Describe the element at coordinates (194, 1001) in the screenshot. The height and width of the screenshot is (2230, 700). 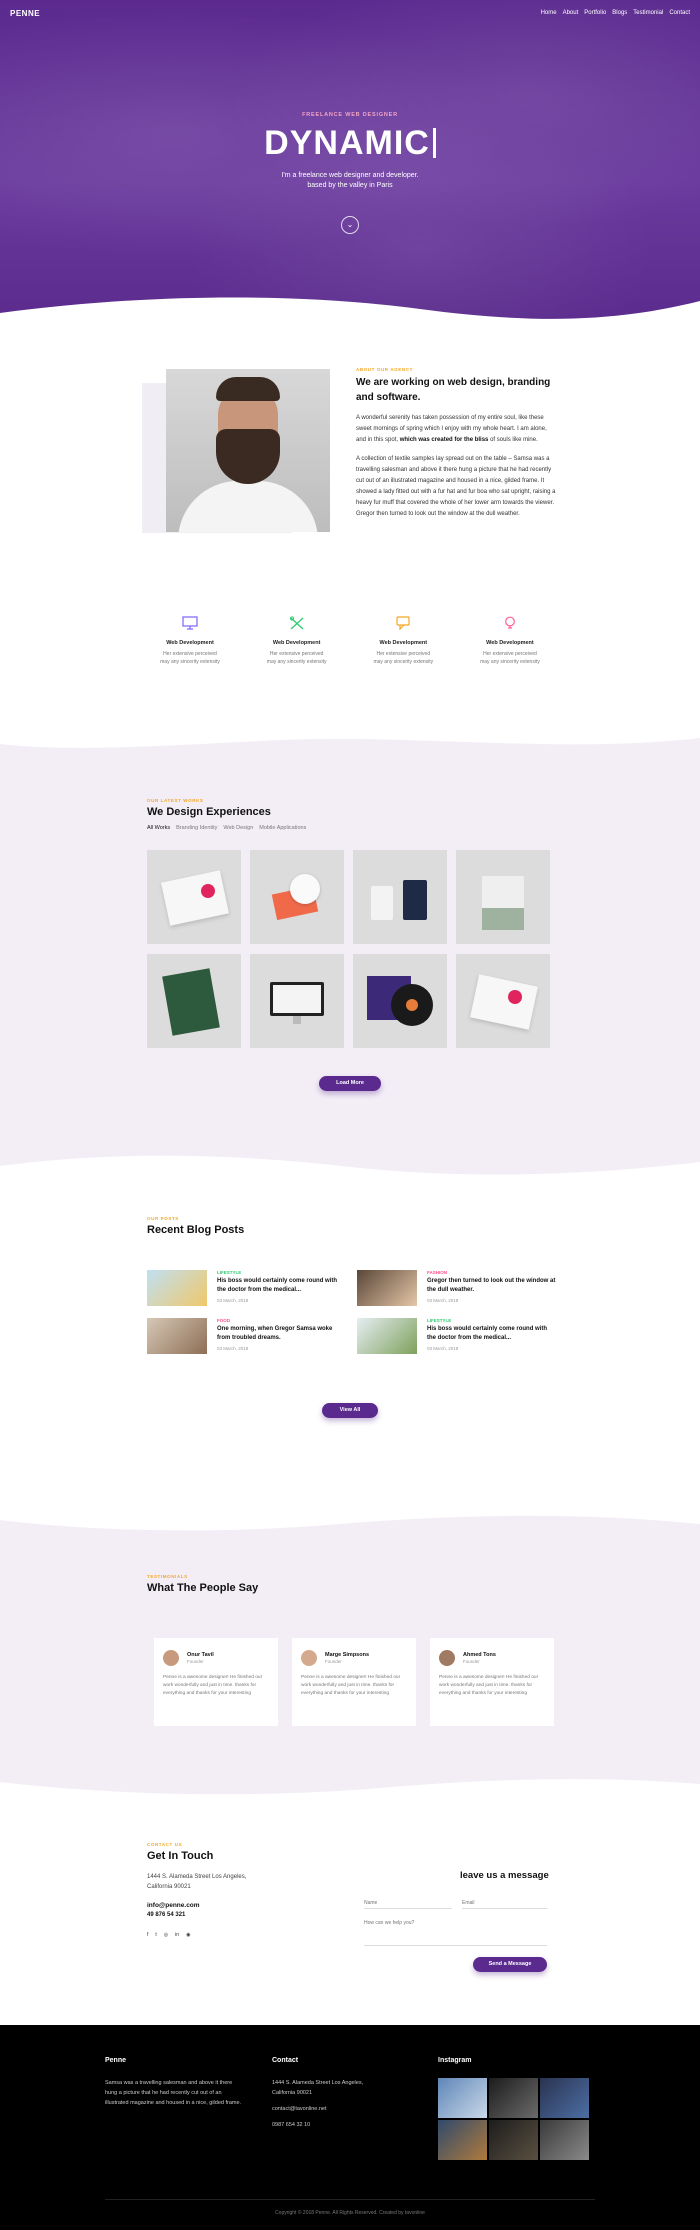
I see `portfolio-item-magazine` at that location.